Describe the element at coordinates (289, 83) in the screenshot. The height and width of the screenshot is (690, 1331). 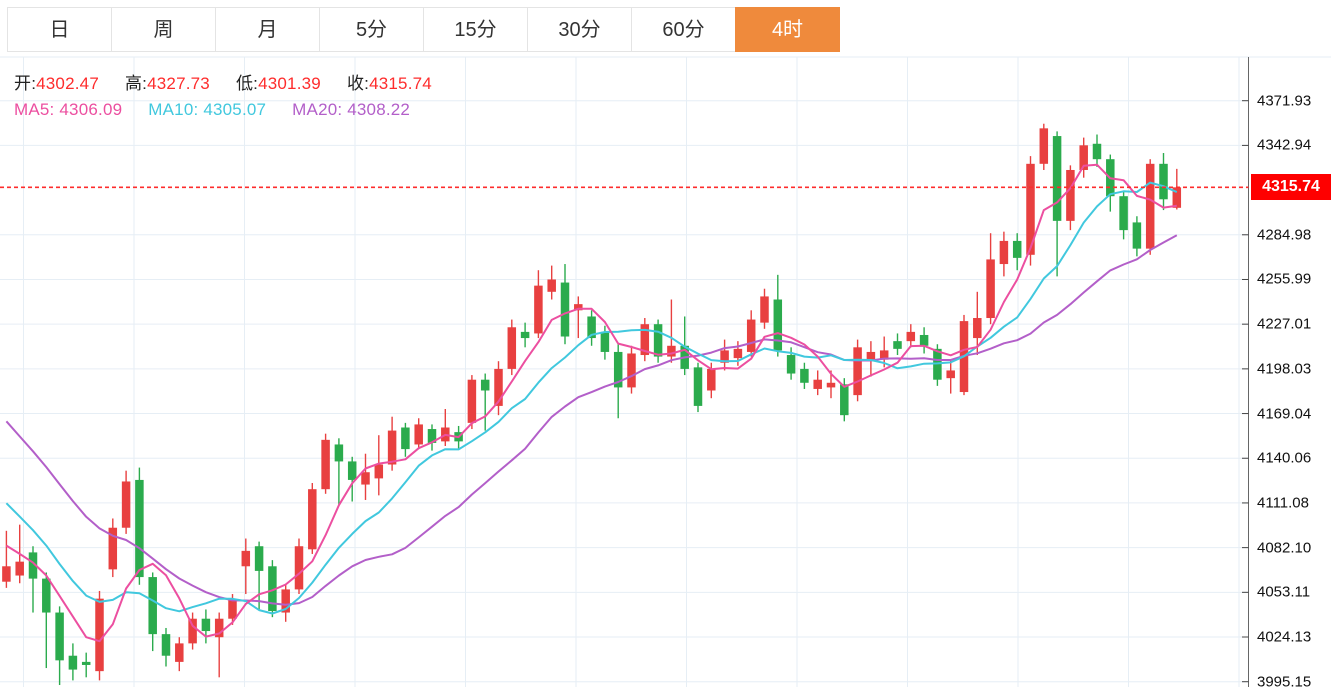
I see `ohlc-item-value: 4301.39` at that location.